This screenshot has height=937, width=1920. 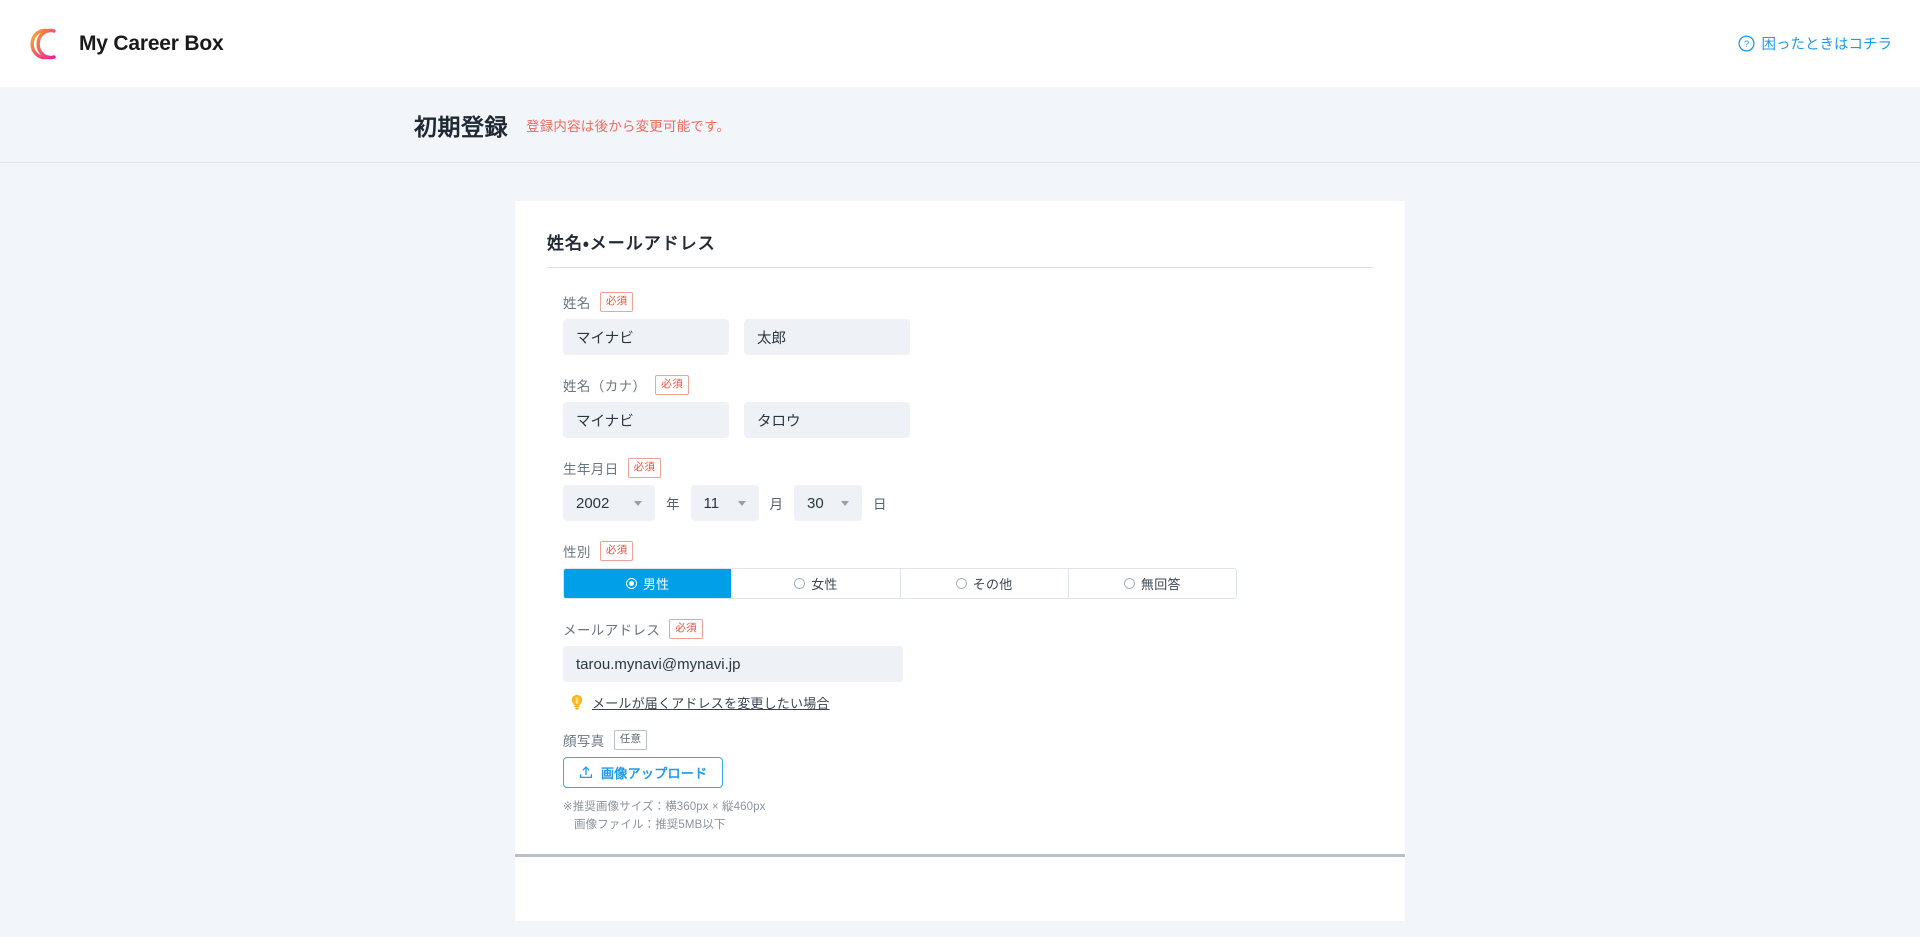 What do you see at coordinates (461, 126) in the screenshot?
I see `page-title: 初期登録` at bounding box center [461, 126].